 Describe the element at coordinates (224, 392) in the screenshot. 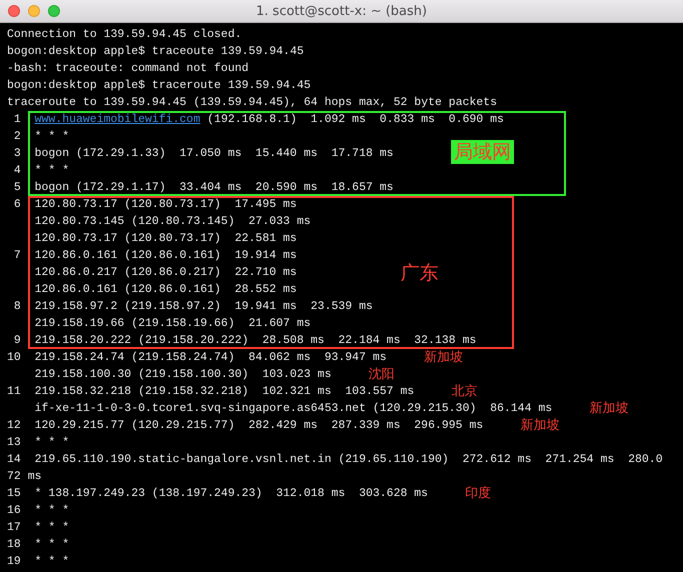

I see `terminal-line: 219.158.32.218 (219.158.32.218) 102.321 ms 103.557 ms` at that location.